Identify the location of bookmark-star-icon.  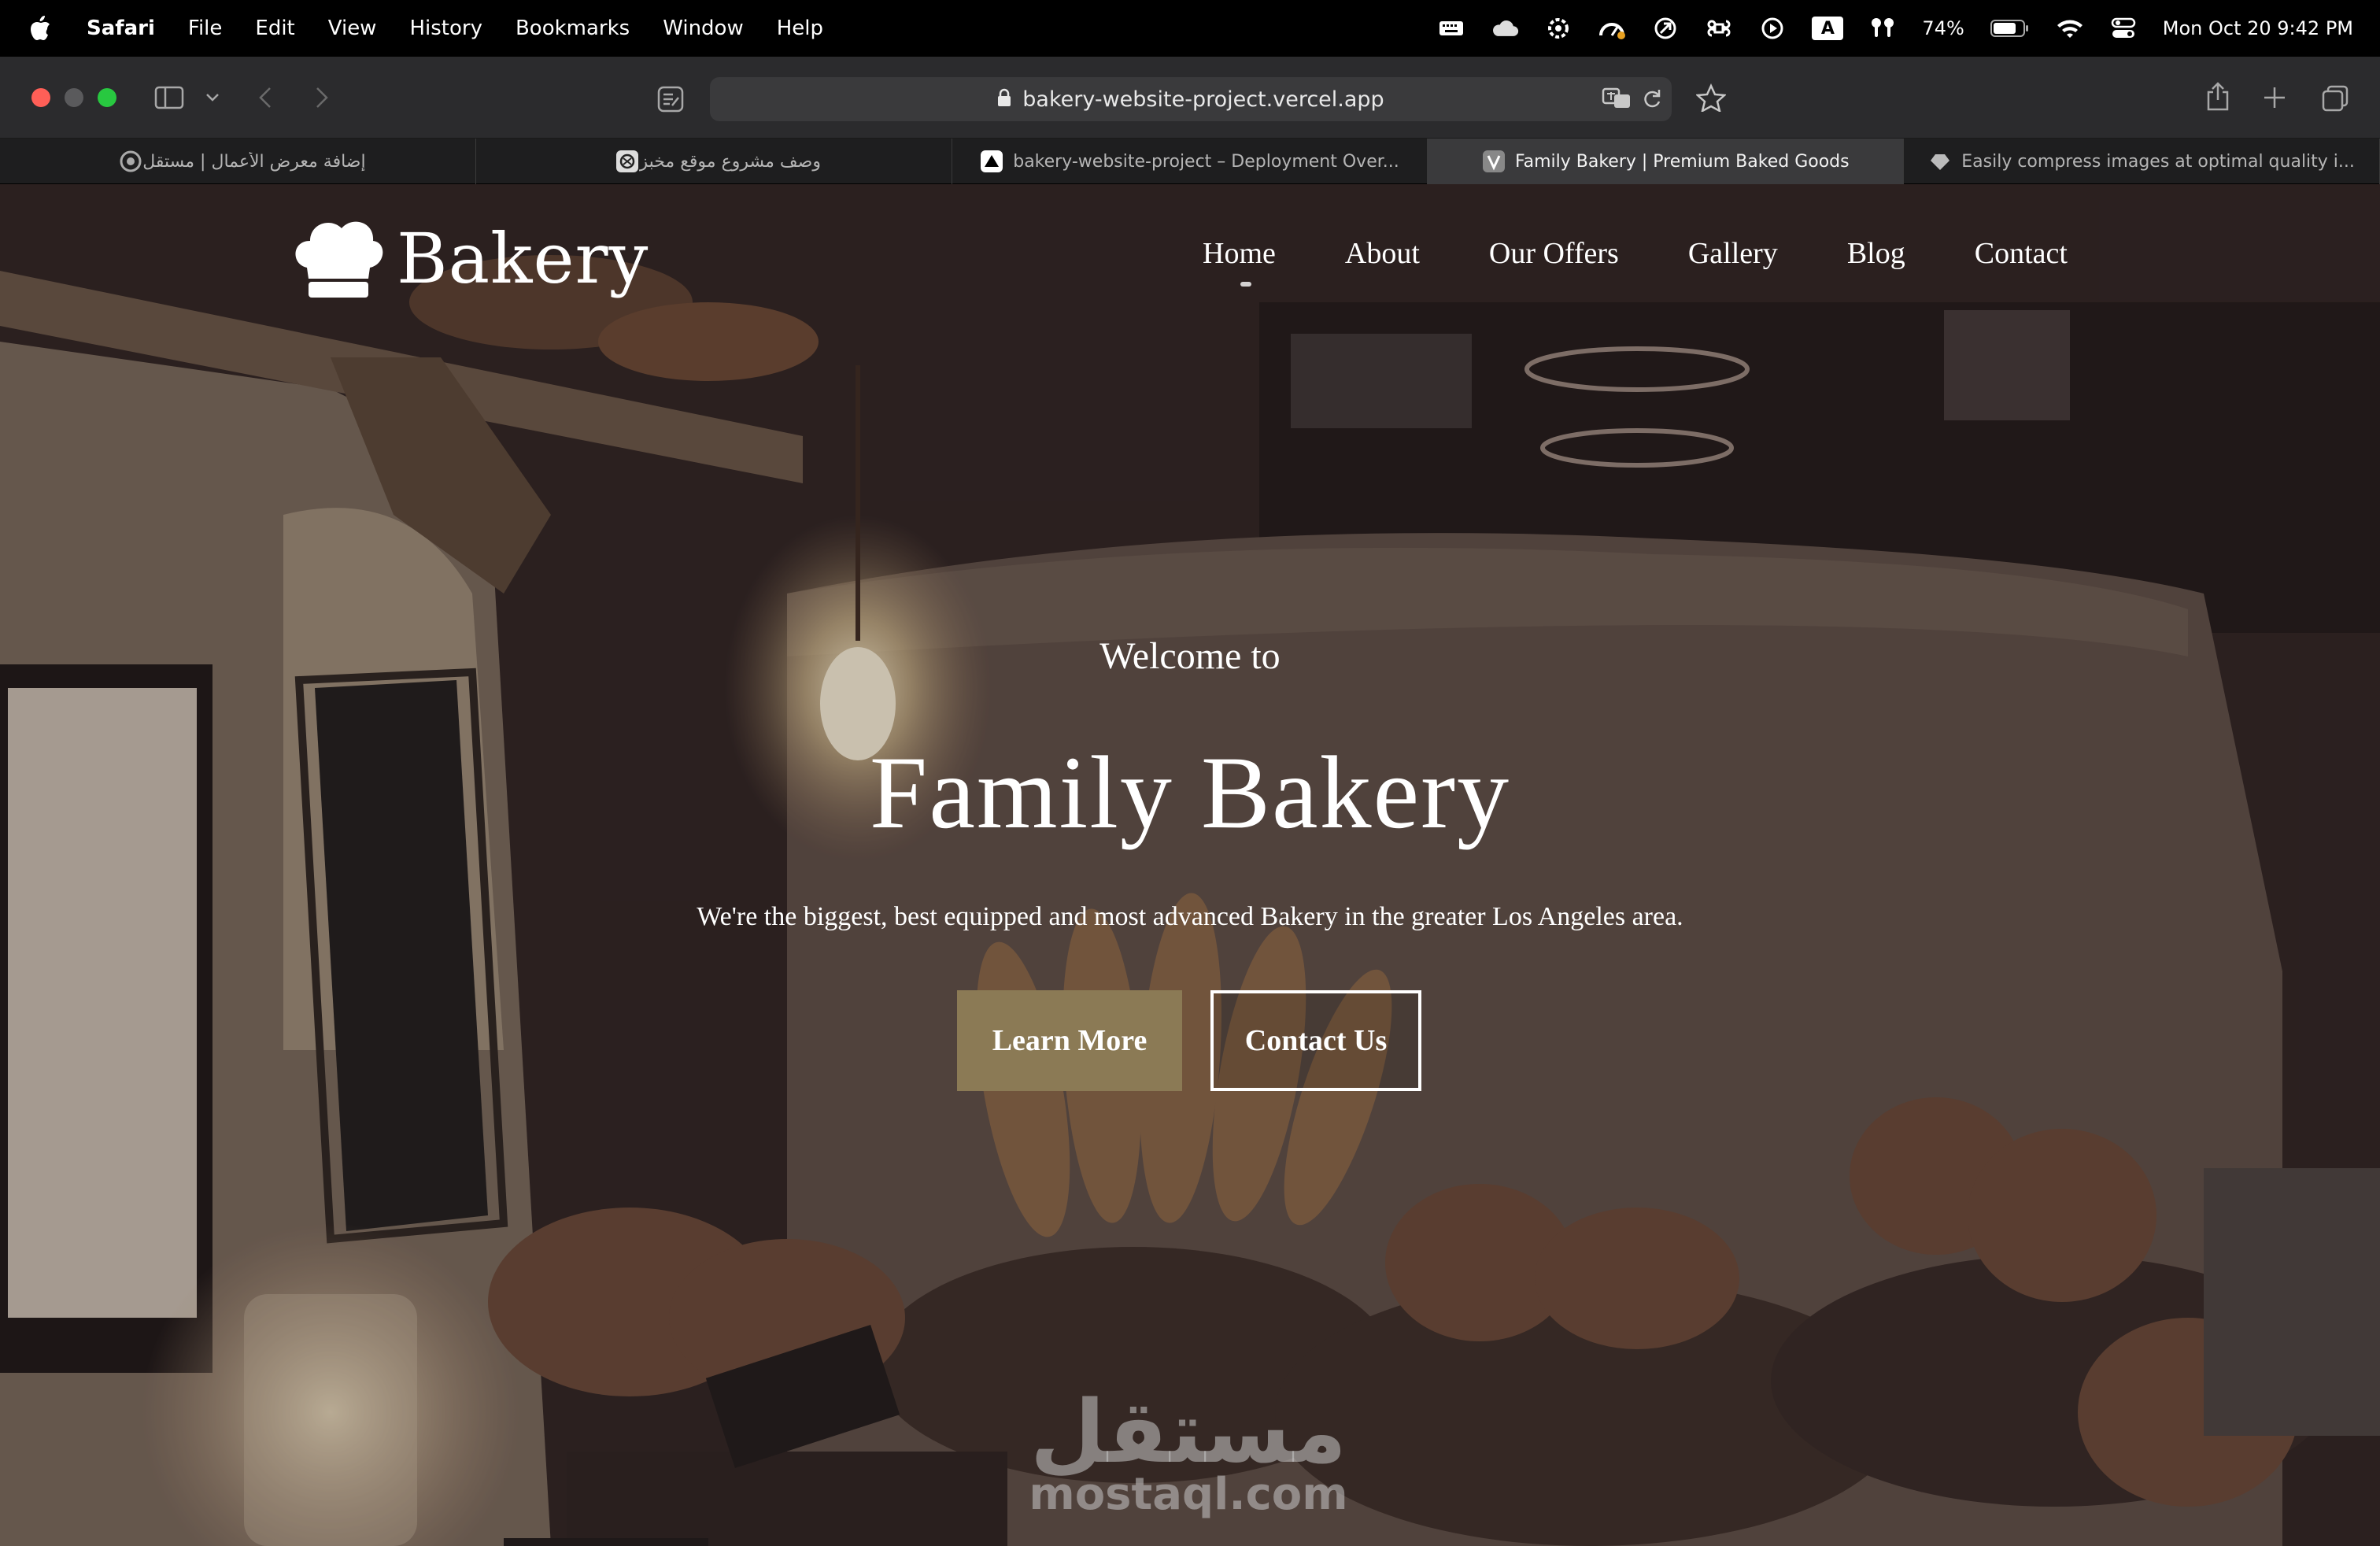
(1711, 97).